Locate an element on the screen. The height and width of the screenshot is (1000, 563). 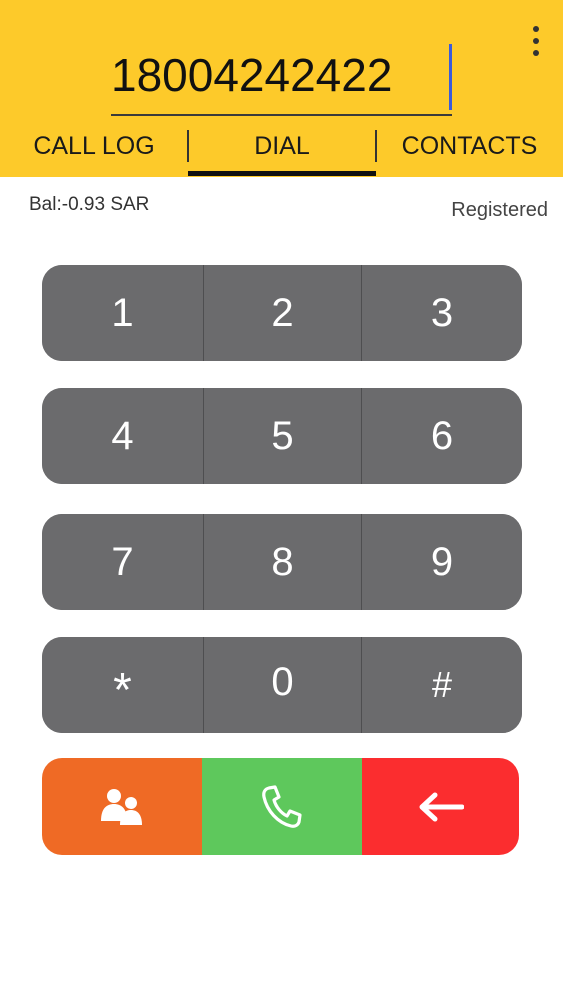
key-9: 9 is located at coordinates (442, 562).